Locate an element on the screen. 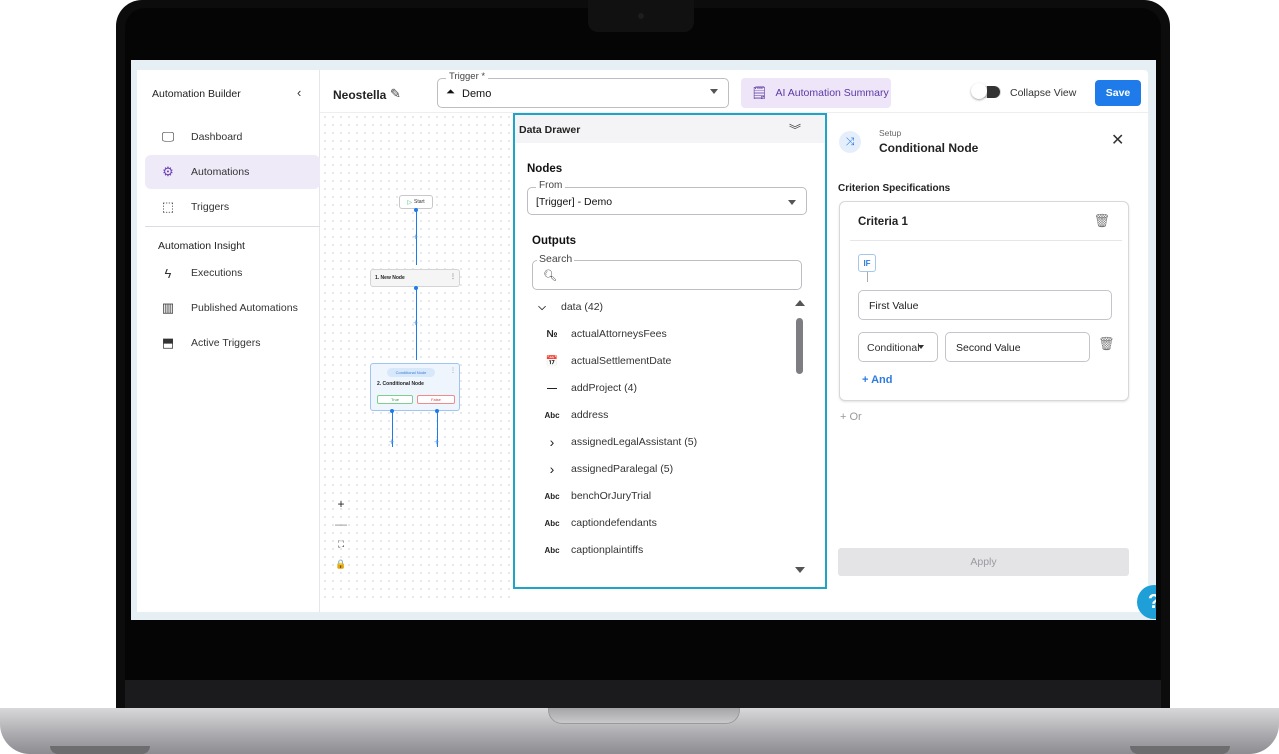 The height and width of the screenshot is (754, 1279). trigger-value: Demo is located at coordinates (477, 94).